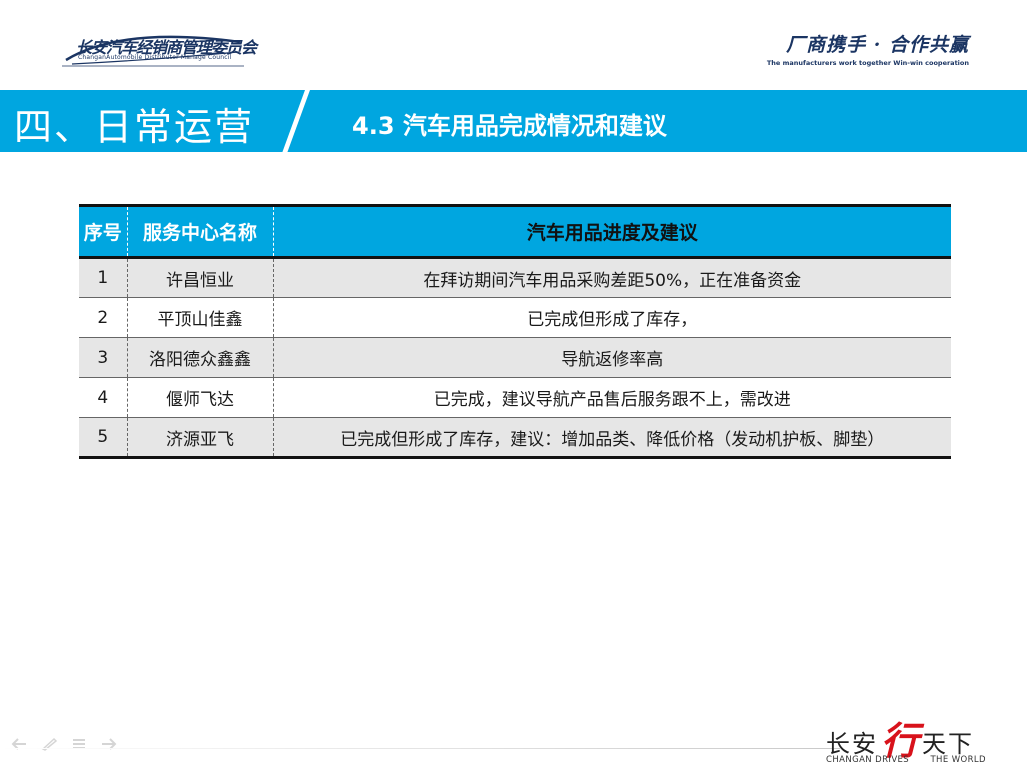 This screenshot has height=765, width=1027. Describe the element at coordinates (420, 748) in the screenshot. I see `footer-divider` at that location.